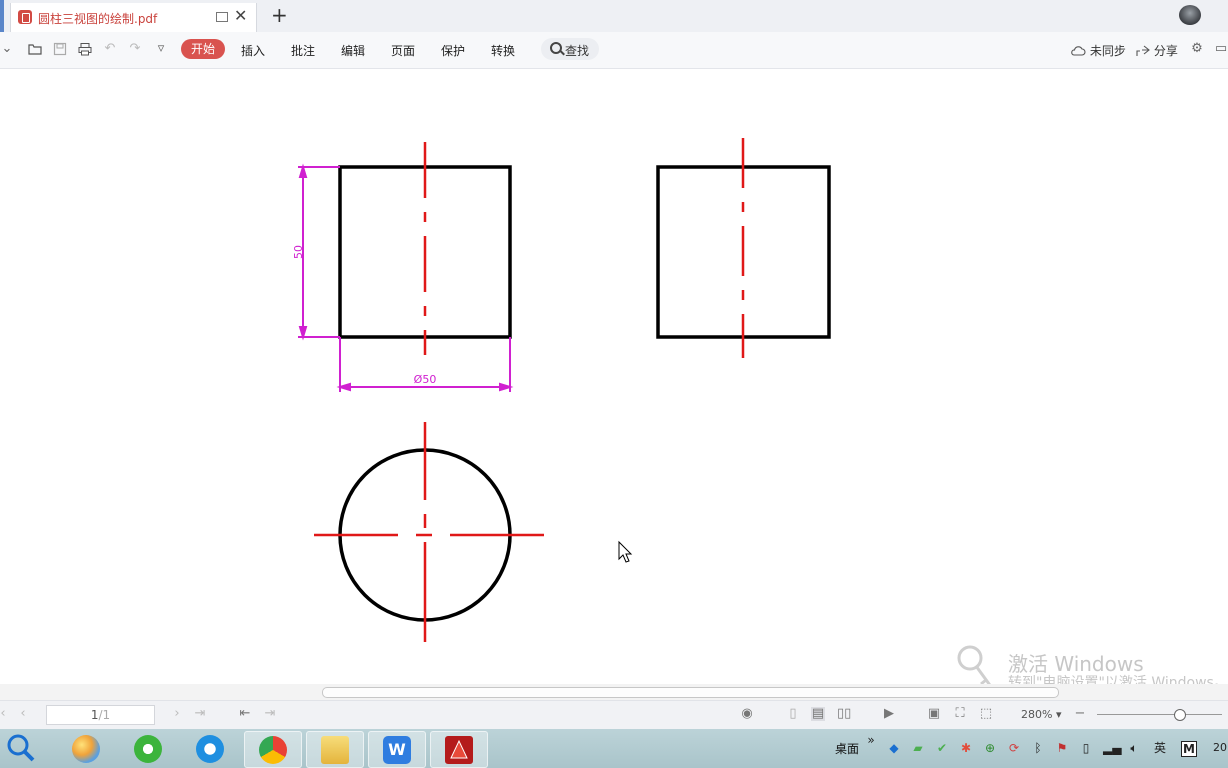 The height and width of the screenshot is (768, 1228). What do you see at coordinates (690, 692) in the screenshot?
I see `horizontal-scrollbar-thumb` at bounding box center [690, 692].